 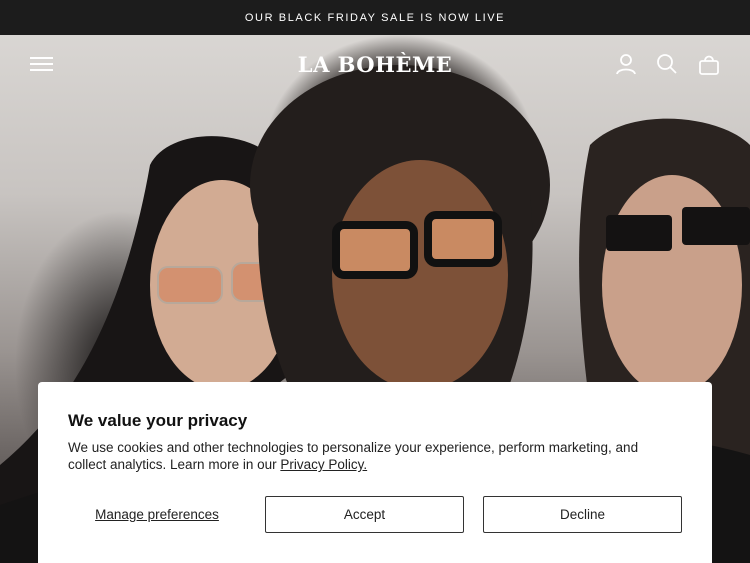 What do you see at coordinates (323, 464) in the screenshot?
I see `privacy-policy-link: Privacy Policy.` at bounding box center [323, 464].